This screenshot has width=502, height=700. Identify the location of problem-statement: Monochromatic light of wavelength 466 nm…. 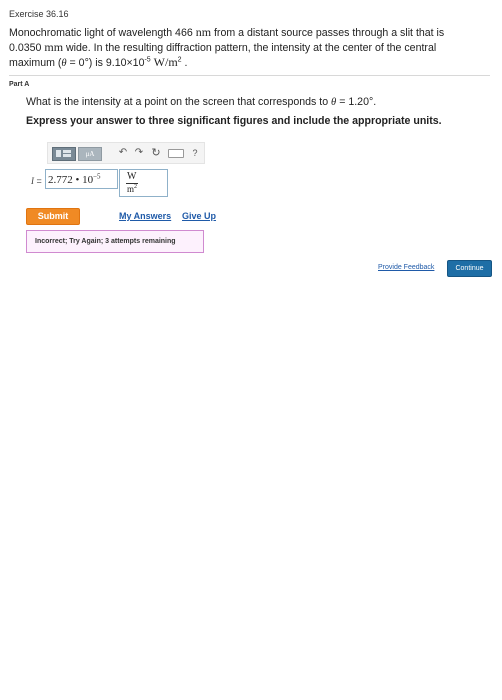
(249, 48).